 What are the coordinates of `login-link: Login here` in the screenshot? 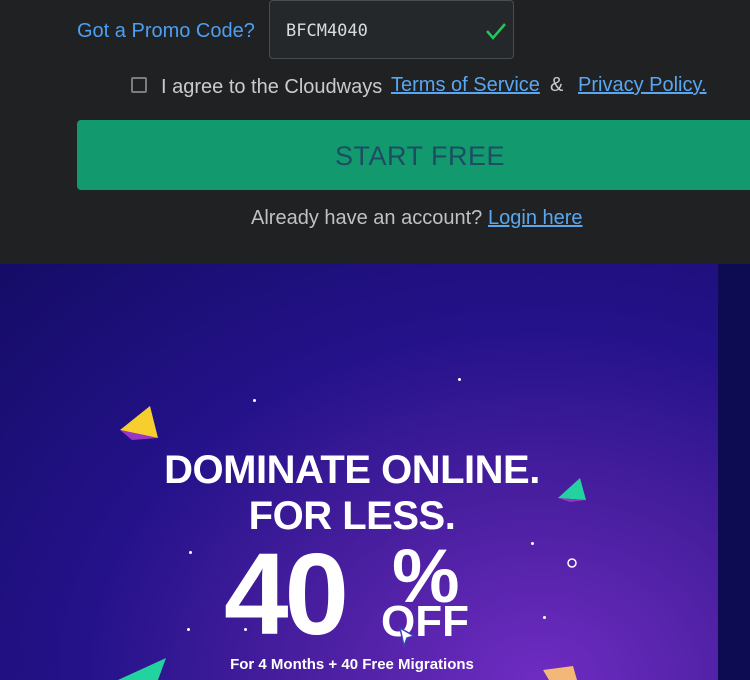 It's located at (535, 218).